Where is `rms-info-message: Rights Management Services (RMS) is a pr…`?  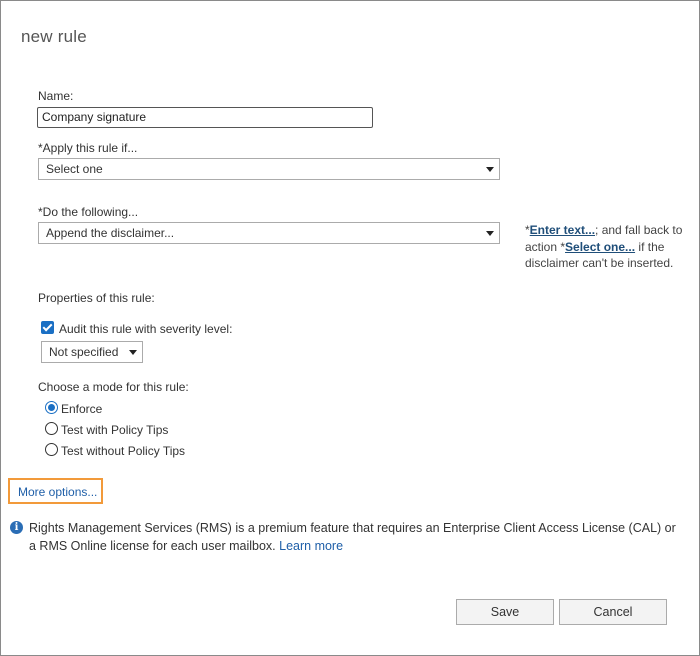
rms-info-message: Rights Management Services (RMS) is a pr… is located at coordinates (352, 537).